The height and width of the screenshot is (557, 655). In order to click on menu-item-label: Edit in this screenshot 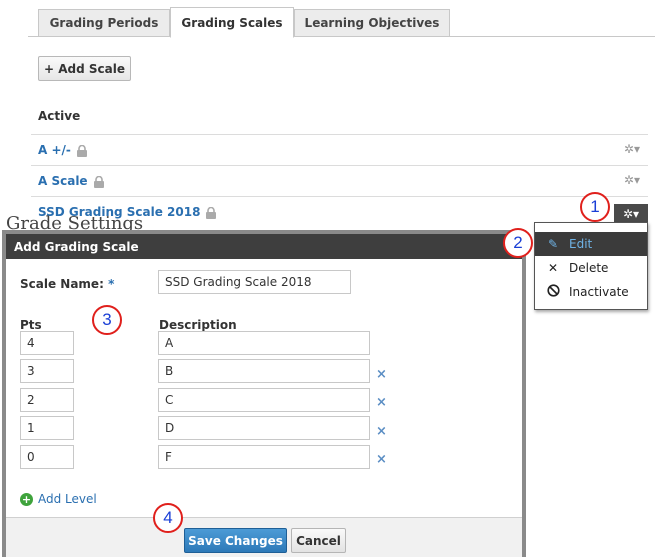, I will do `click(581, 244)`.